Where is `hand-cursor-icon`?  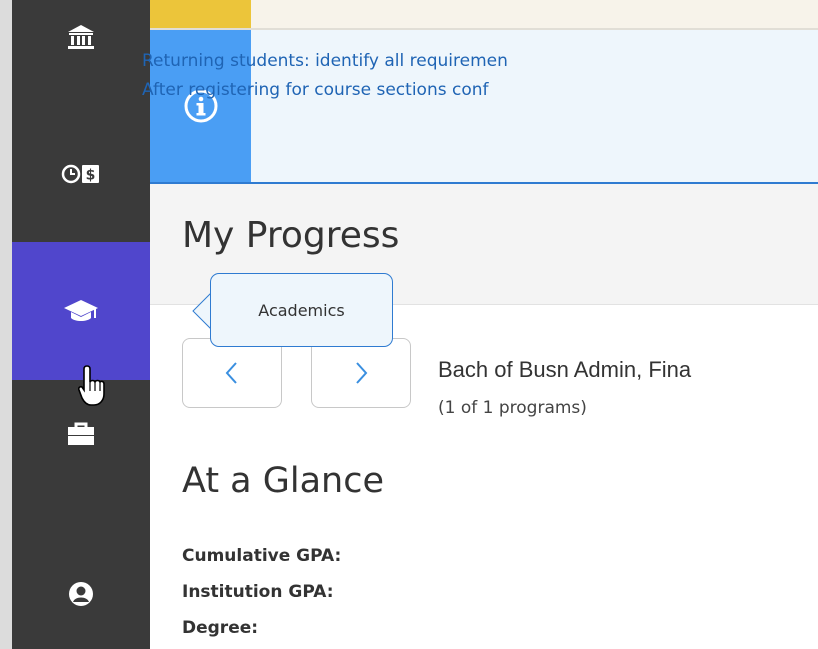 hand-cursor-icon is located at coordinates (91, 385).